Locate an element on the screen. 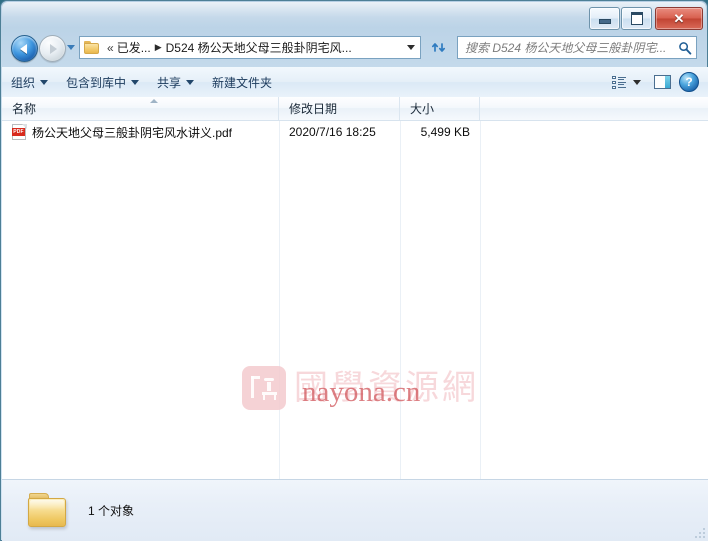 The height and width of the screenshot is (541, 708). pdf-file-icon: PDF is located at coordinates (19, 132).